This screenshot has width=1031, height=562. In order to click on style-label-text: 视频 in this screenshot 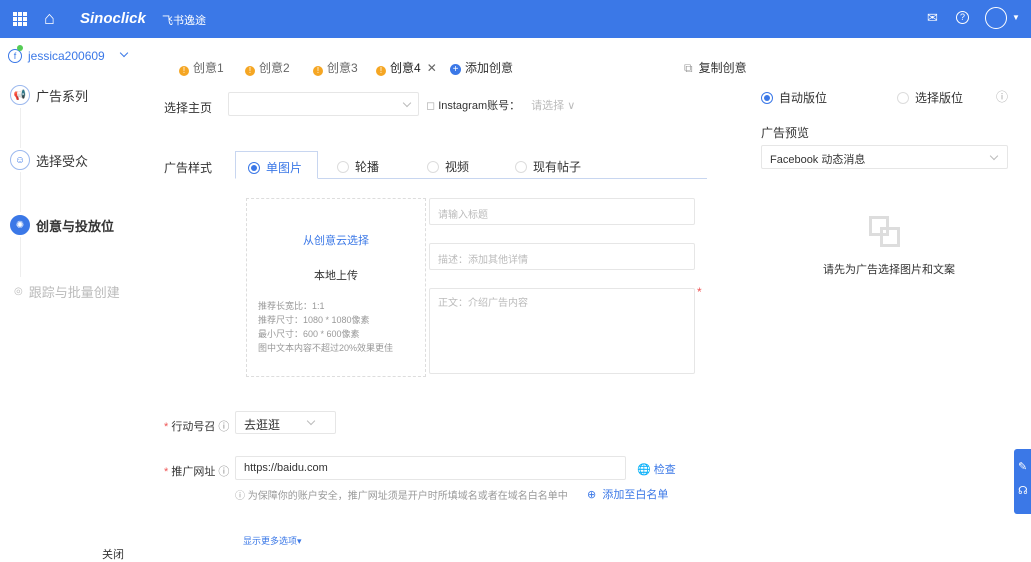, I will do `click(457, 167)`.